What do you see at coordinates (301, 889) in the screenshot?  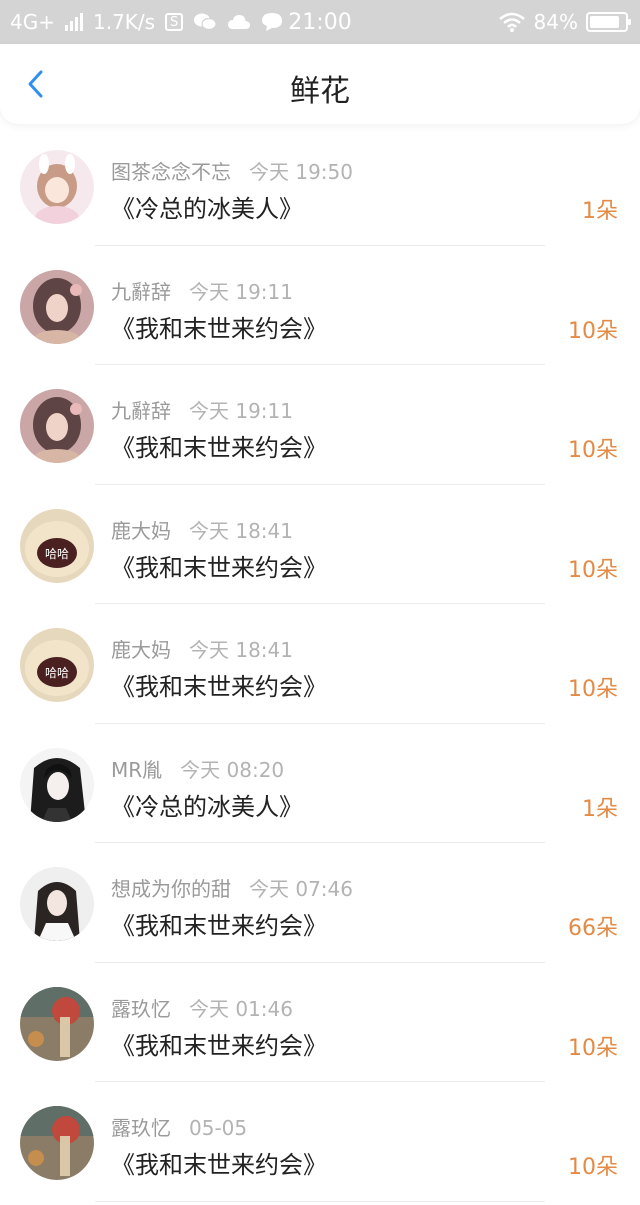 I see `timestamp: 今天 07:46` at bounding box center [301, 889].